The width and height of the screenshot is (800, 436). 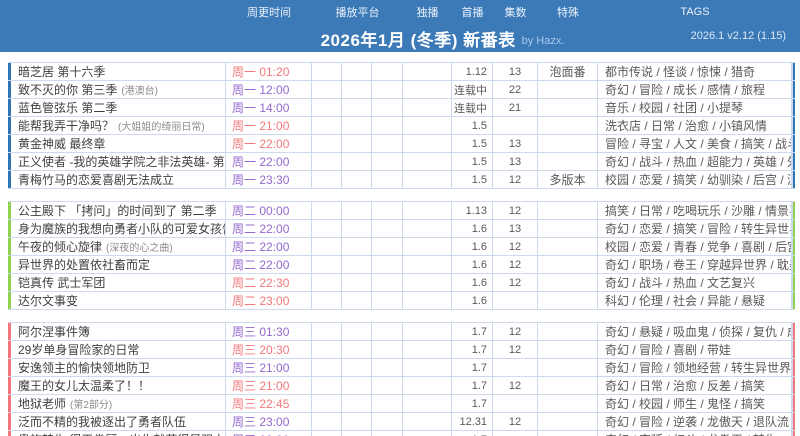 What do you see at coordinates (695, 403) in the screenshot?
I see `tags: 奇幻 / 校园 / 师生 / 鬼怪 / 搞笑` at bounding box center [695, 403].